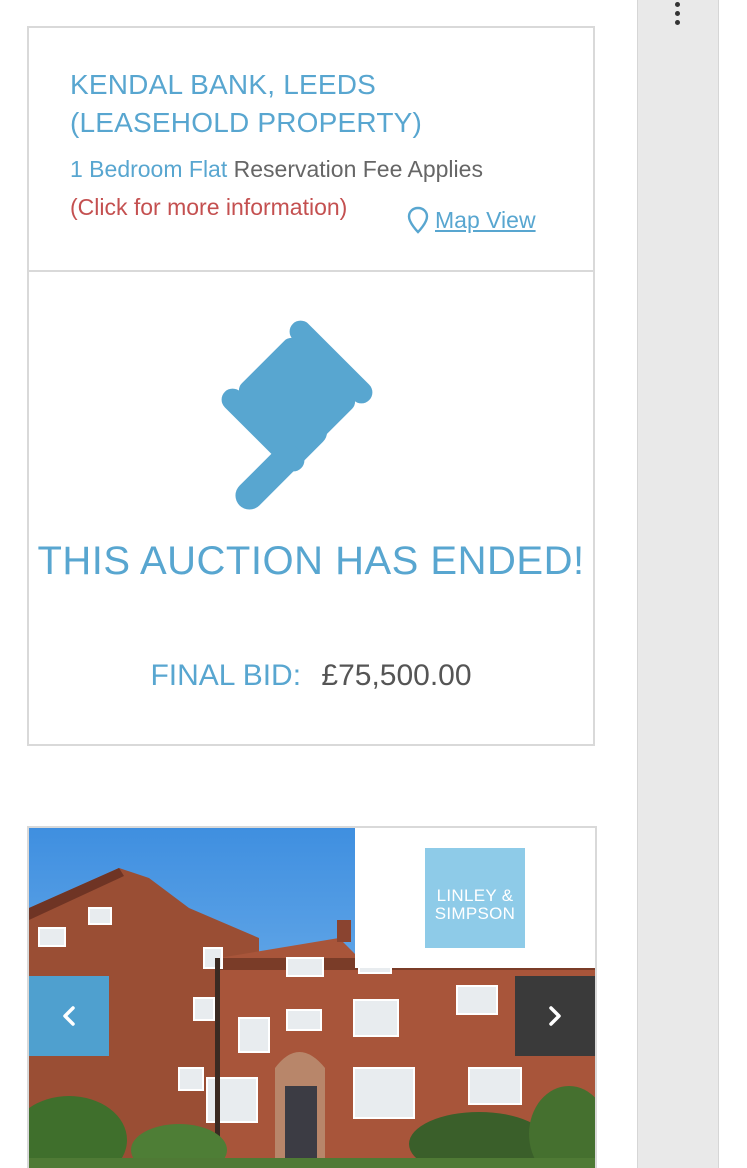 This screenshot has height=1168, width=747. I want to click on side-panel, so click(678, 584).